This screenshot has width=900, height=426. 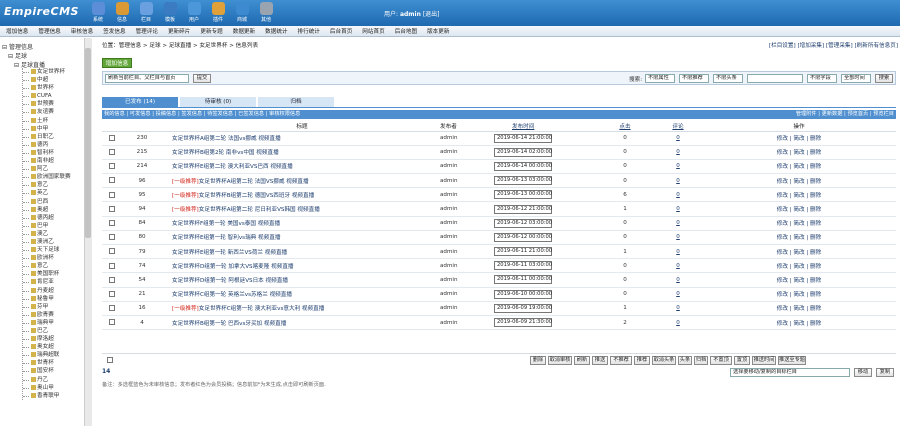 What do you see at coordinates (47, 339) in the screenshot?
I see `tree-item: 摩洛超` at bounding box center [47, 339].